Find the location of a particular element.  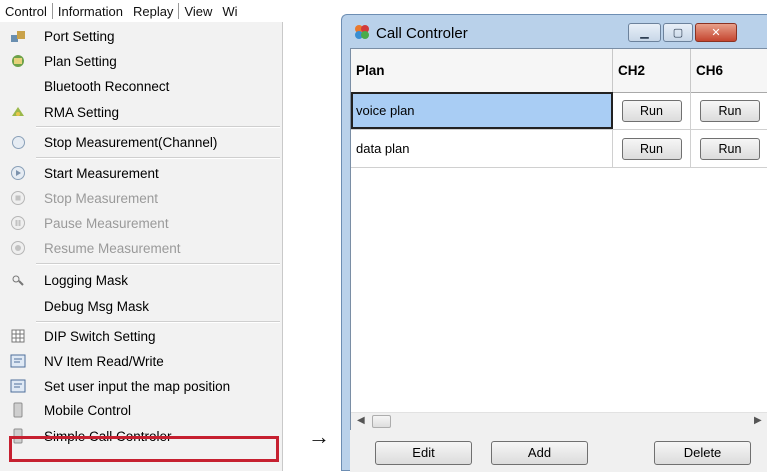

menu-item-label: Port Setting is located at coordinates (79, 36).